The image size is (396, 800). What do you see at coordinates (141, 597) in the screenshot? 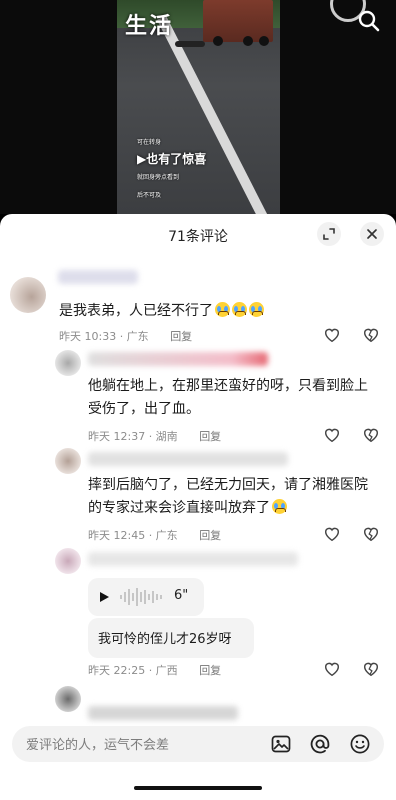
I see `audio-waveform-icon` at bounding box center [141, 597].